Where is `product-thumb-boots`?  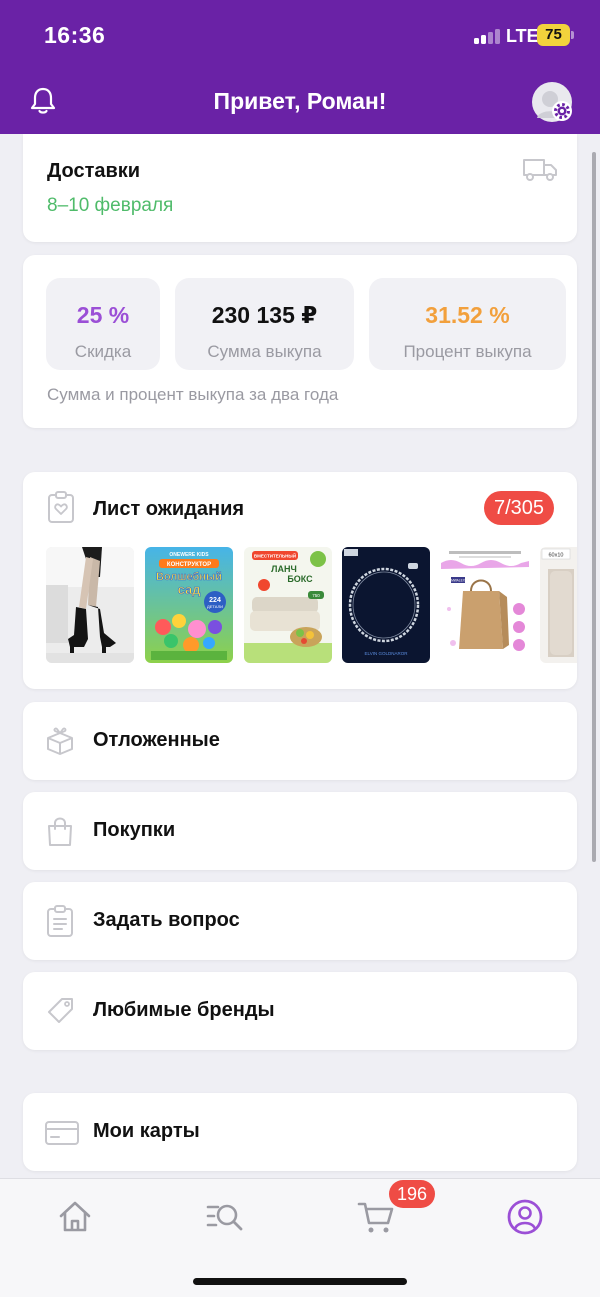 product-thumb-boots is located at coordinates (90, 605).